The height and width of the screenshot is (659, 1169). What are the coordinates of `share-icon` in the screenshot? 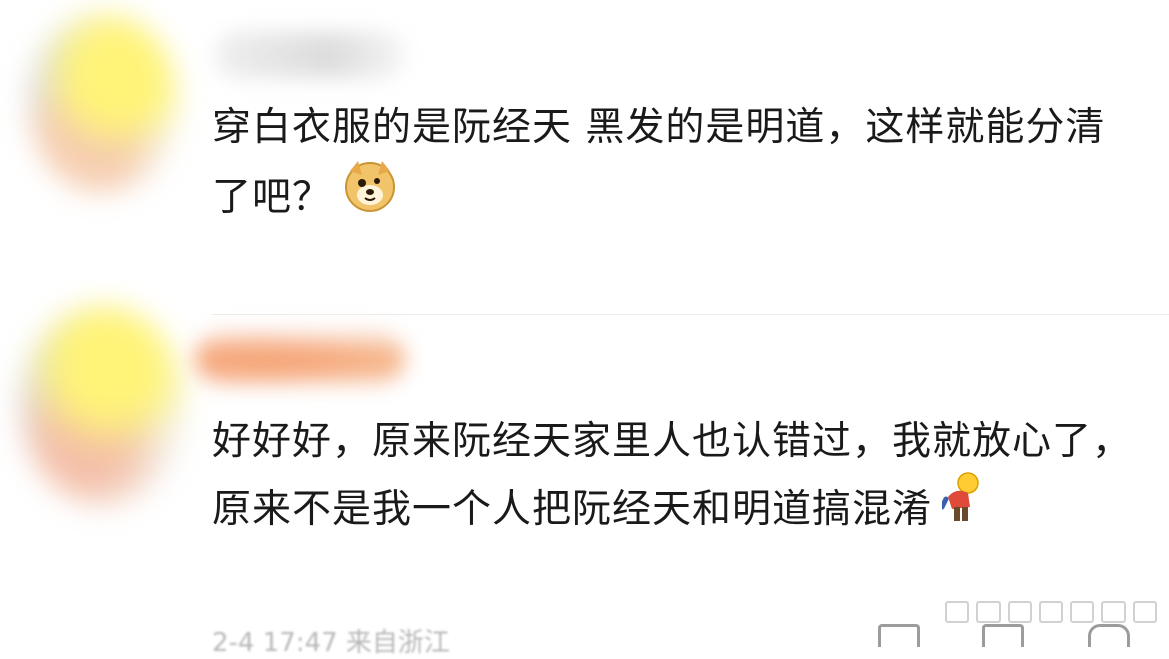 It's located at (899, 635).